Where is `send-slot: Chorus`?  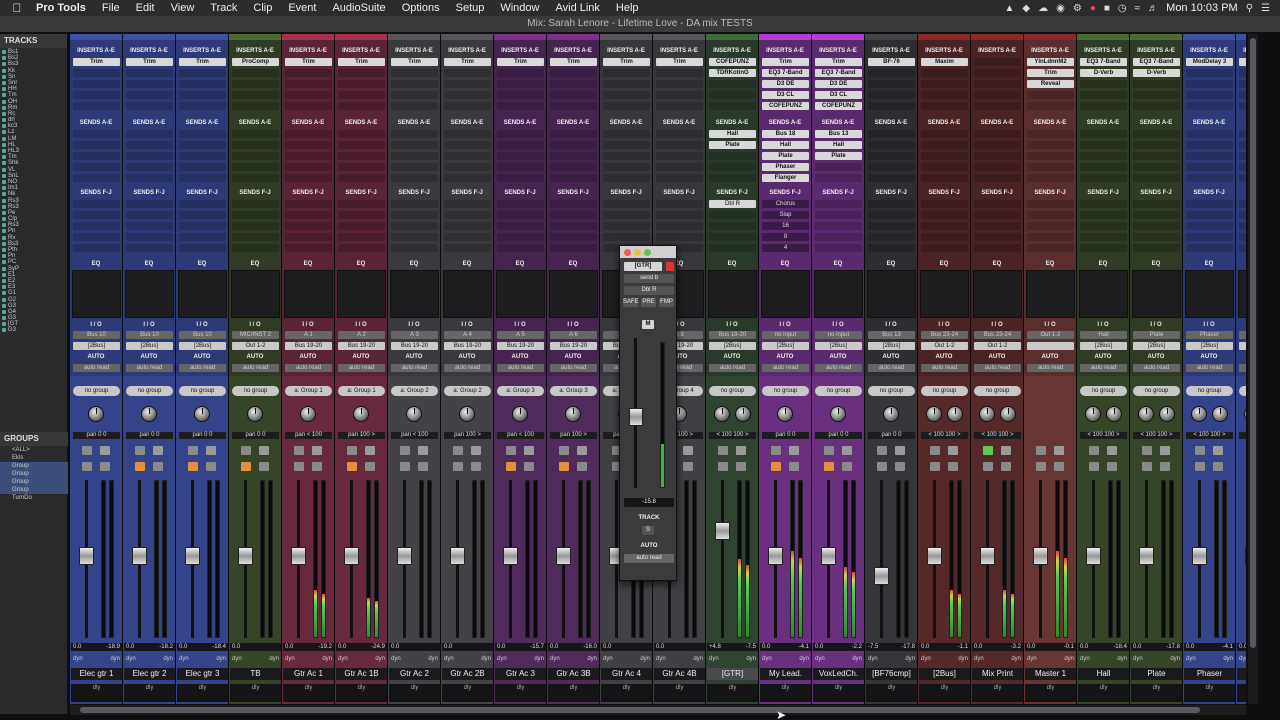 send-slot: Chorus is located at coordinates (785, 204).